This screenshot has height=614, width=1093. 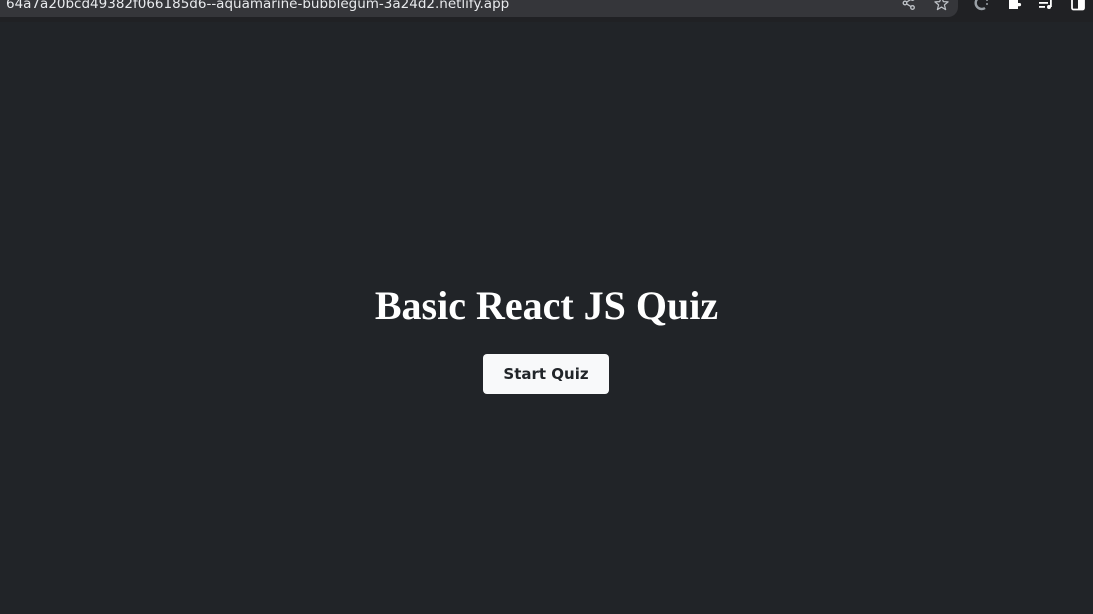 I want to click on media-playlist-icon, so click(x=1046, y=6).